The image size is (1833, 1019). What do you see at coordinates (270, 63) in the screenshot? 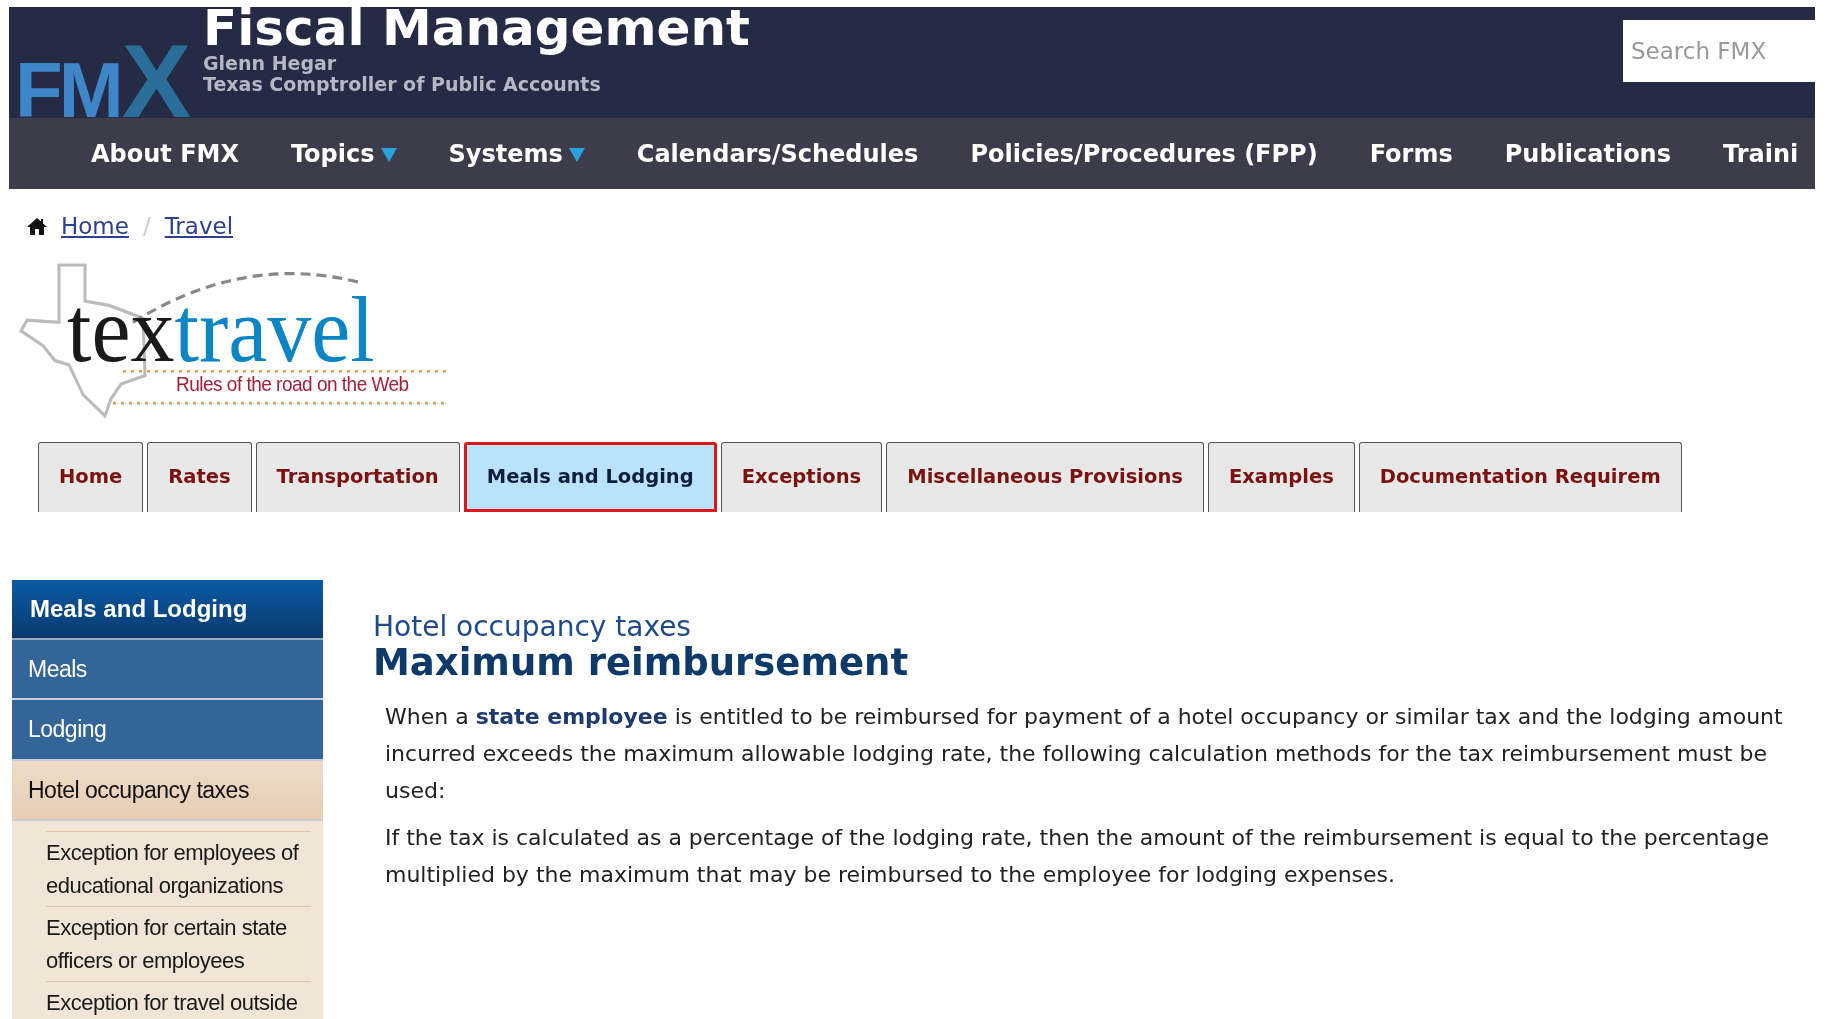
I see `subtitle-text: Glenn Hegar` at bounding box center [270, 63].